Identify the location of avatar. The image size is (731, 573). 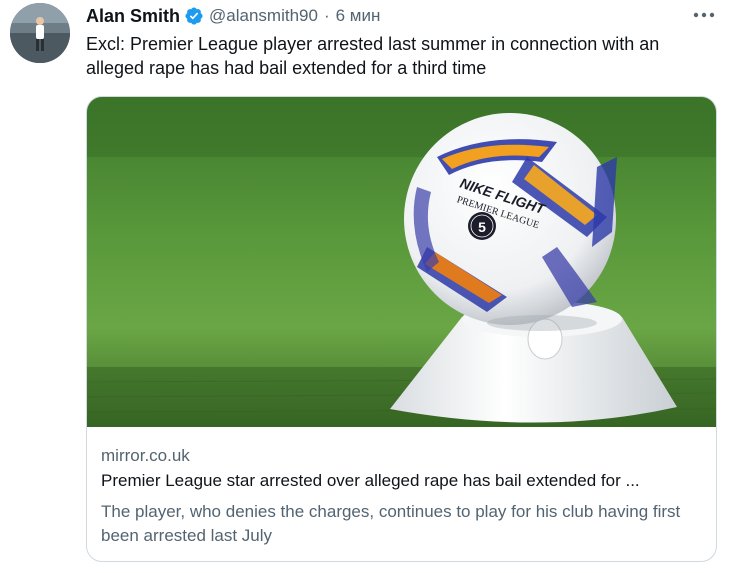
(40, 33).